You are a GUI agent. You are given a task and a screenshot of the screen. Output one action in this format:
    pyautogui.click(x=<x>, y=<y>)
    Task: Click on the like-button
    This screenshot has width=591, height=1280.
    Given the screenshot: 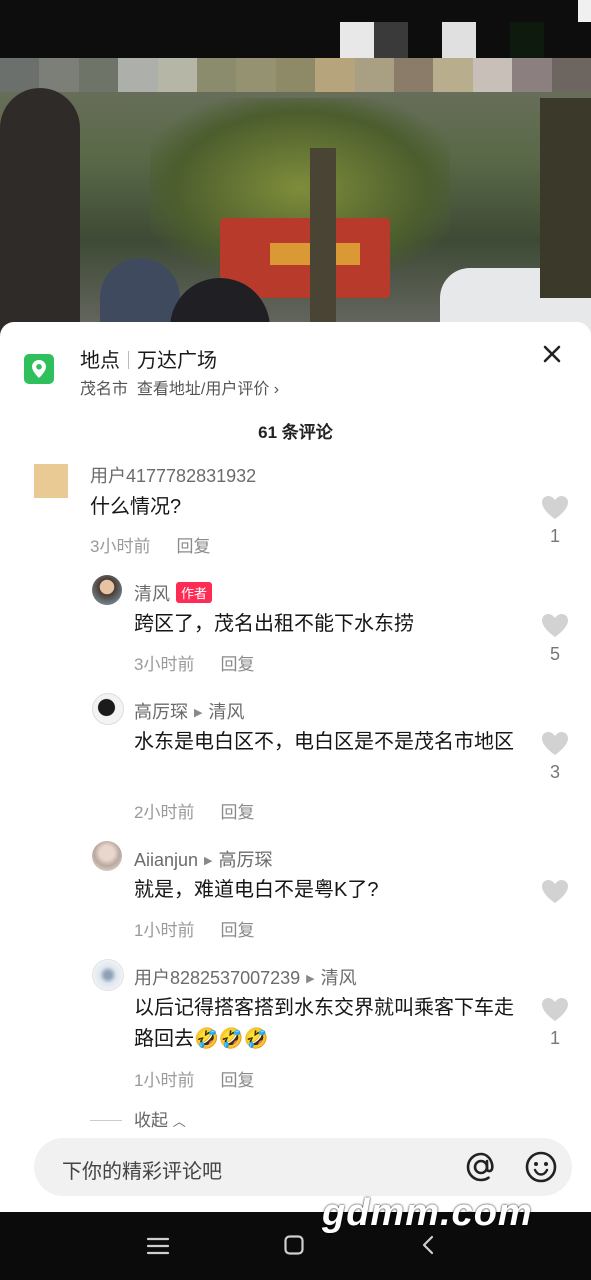 What is the action you would take?
    pyautogui.click(x=555, y=894)
    